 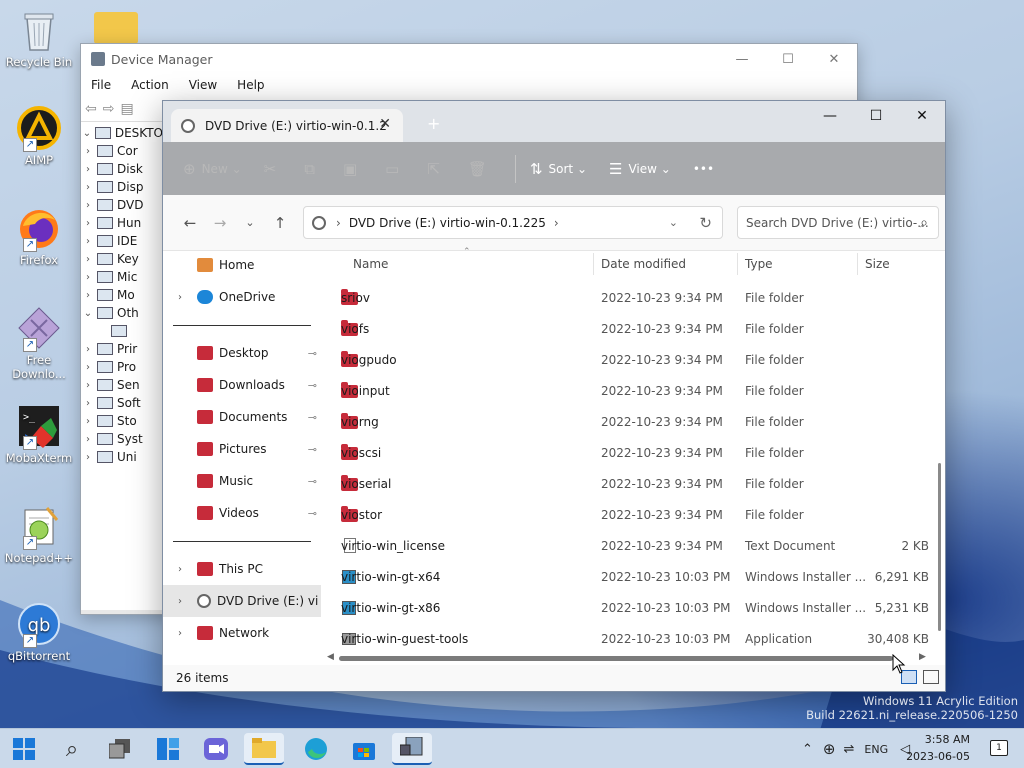 What do you see at coordinates (480, 169) in the screenshot?
I see `delete-button: 🗑` at bounding box center [480, 169].